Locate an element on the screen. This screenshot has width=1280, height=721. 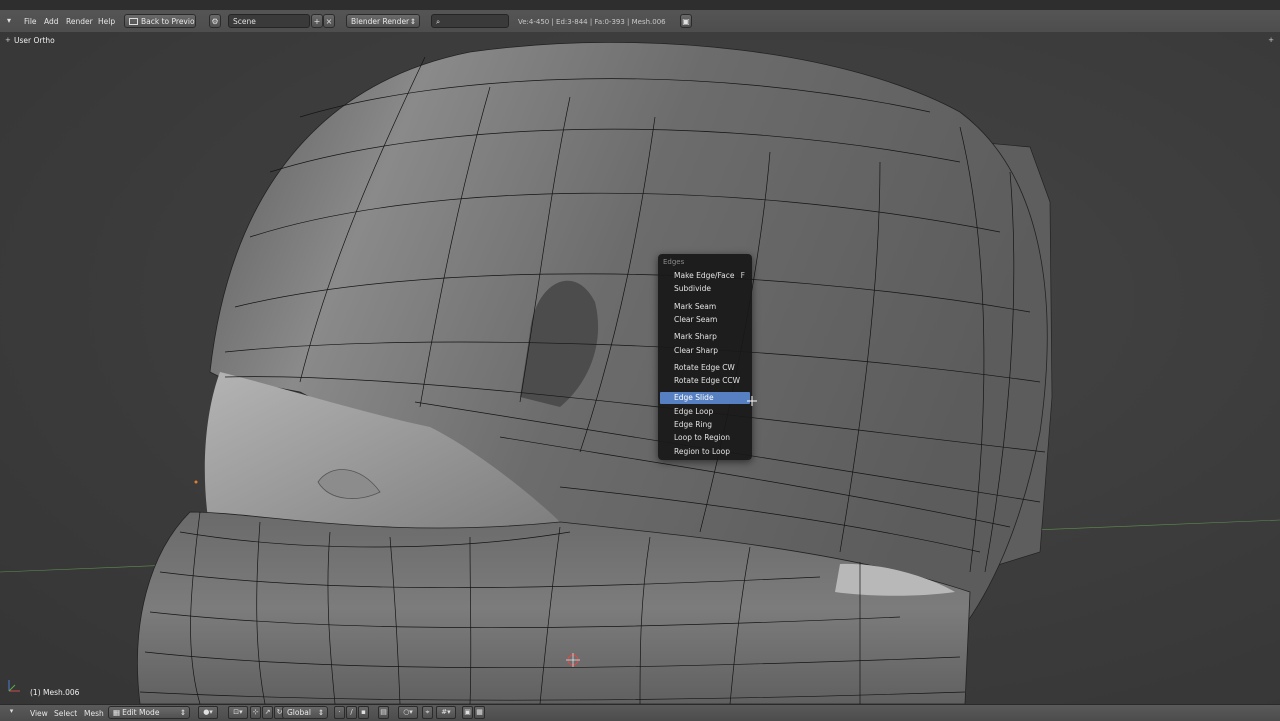
occlude-geometry-icon: ▤ is located at coordinates (383, 712).